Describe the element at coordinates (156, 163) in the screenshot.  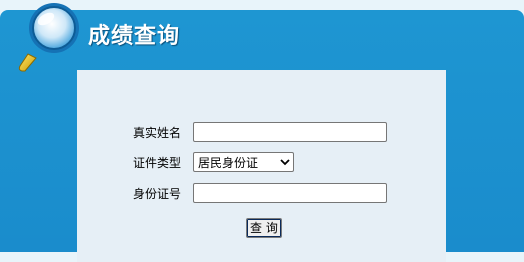
I see `id-type-label: 证件类型` at that location.